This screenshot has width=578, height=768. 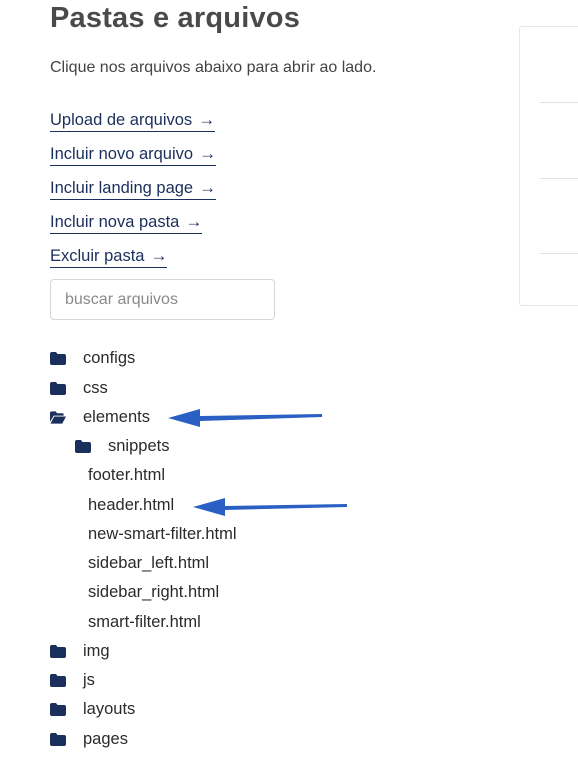 I want to click on delete-folder-label: Excluir pasta, so click(x=97, y=256).